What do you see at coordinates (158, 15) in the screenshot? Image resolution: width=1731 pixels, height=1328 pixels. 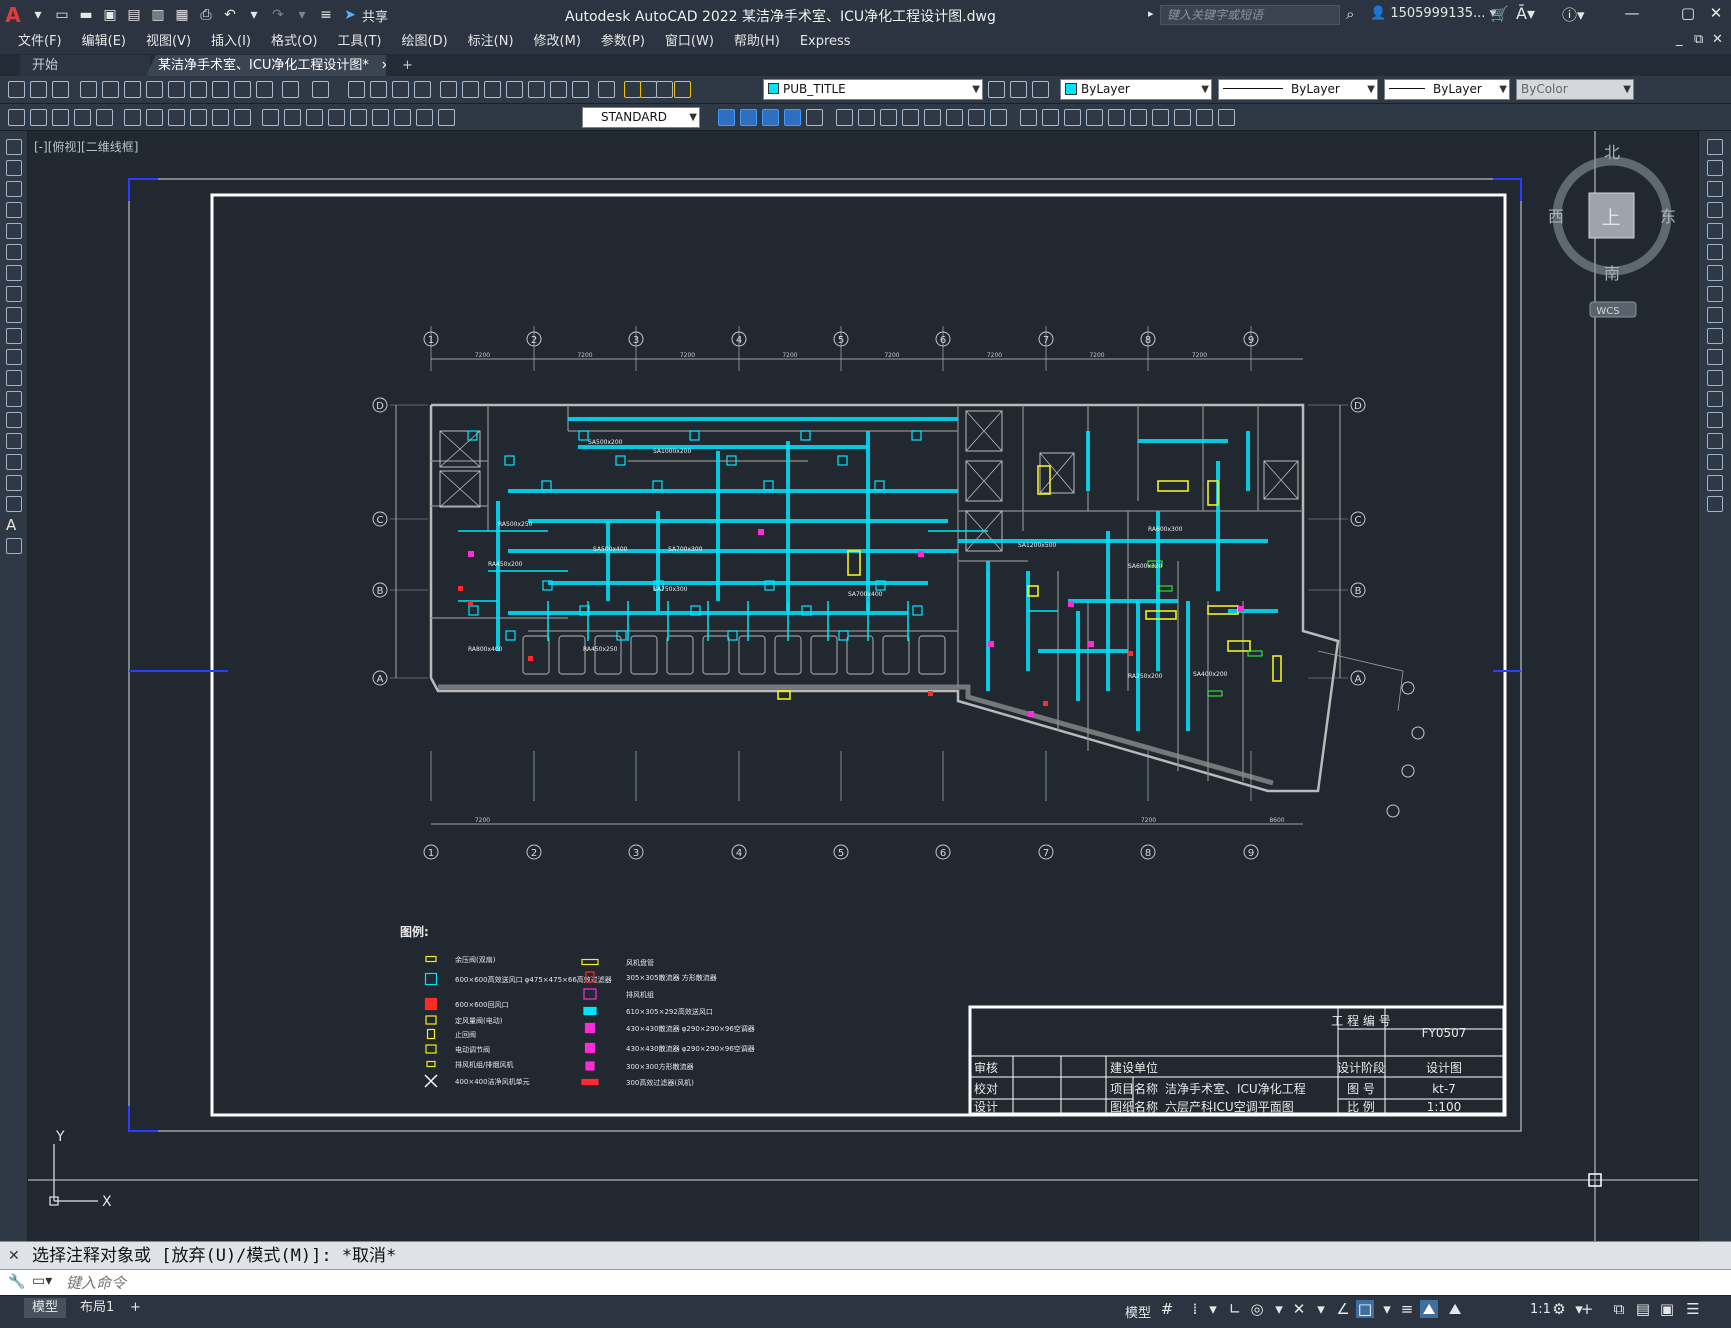 I see `publish-icon: ▥` at bounding box center [158, 15].